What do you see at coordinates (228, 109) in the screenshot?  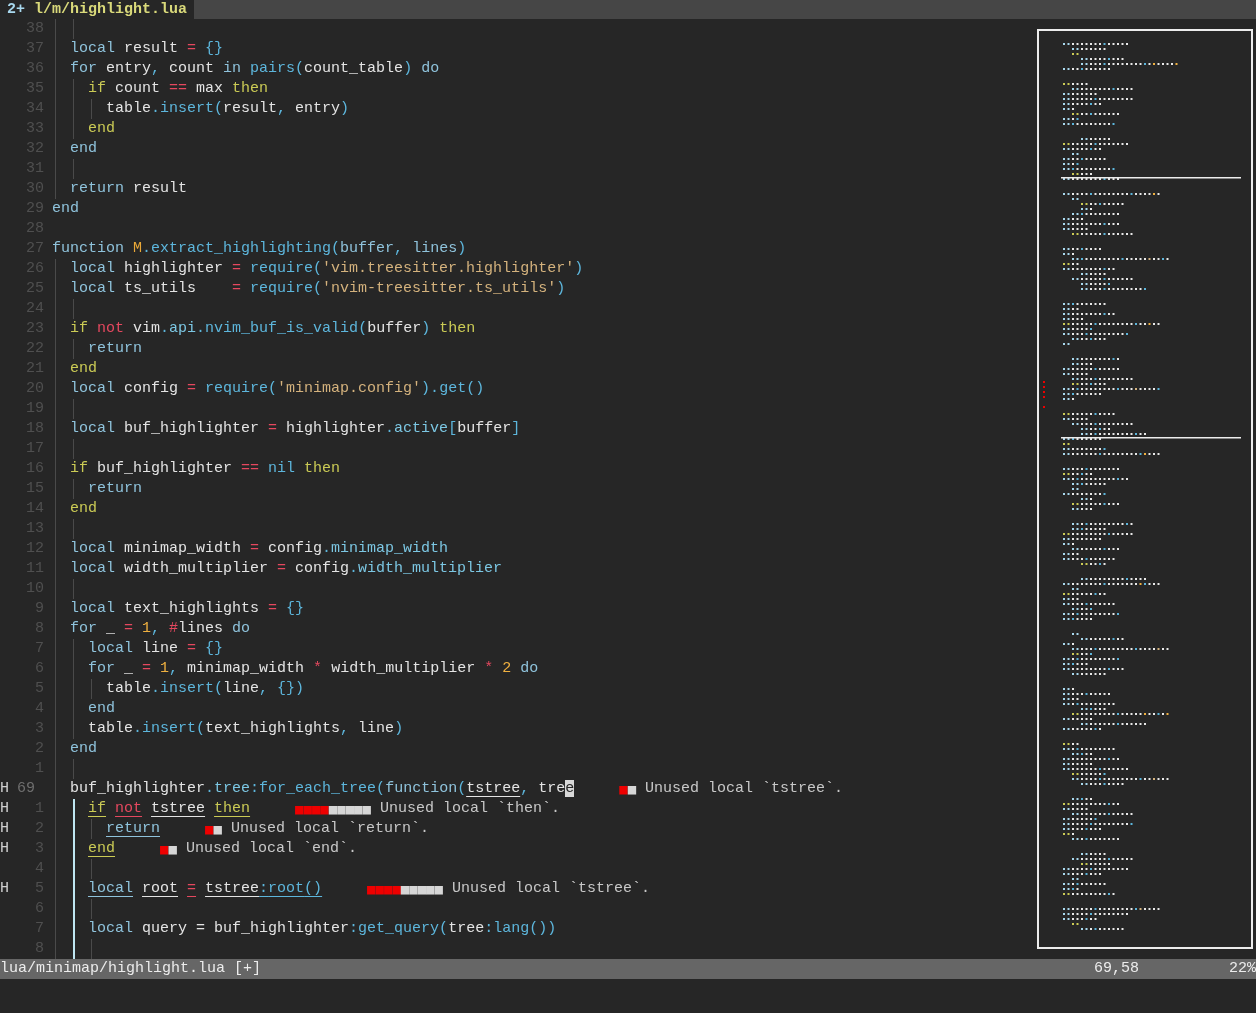 I see `code-line: table.insert(result, entry)` at bounding box center [228, 109].